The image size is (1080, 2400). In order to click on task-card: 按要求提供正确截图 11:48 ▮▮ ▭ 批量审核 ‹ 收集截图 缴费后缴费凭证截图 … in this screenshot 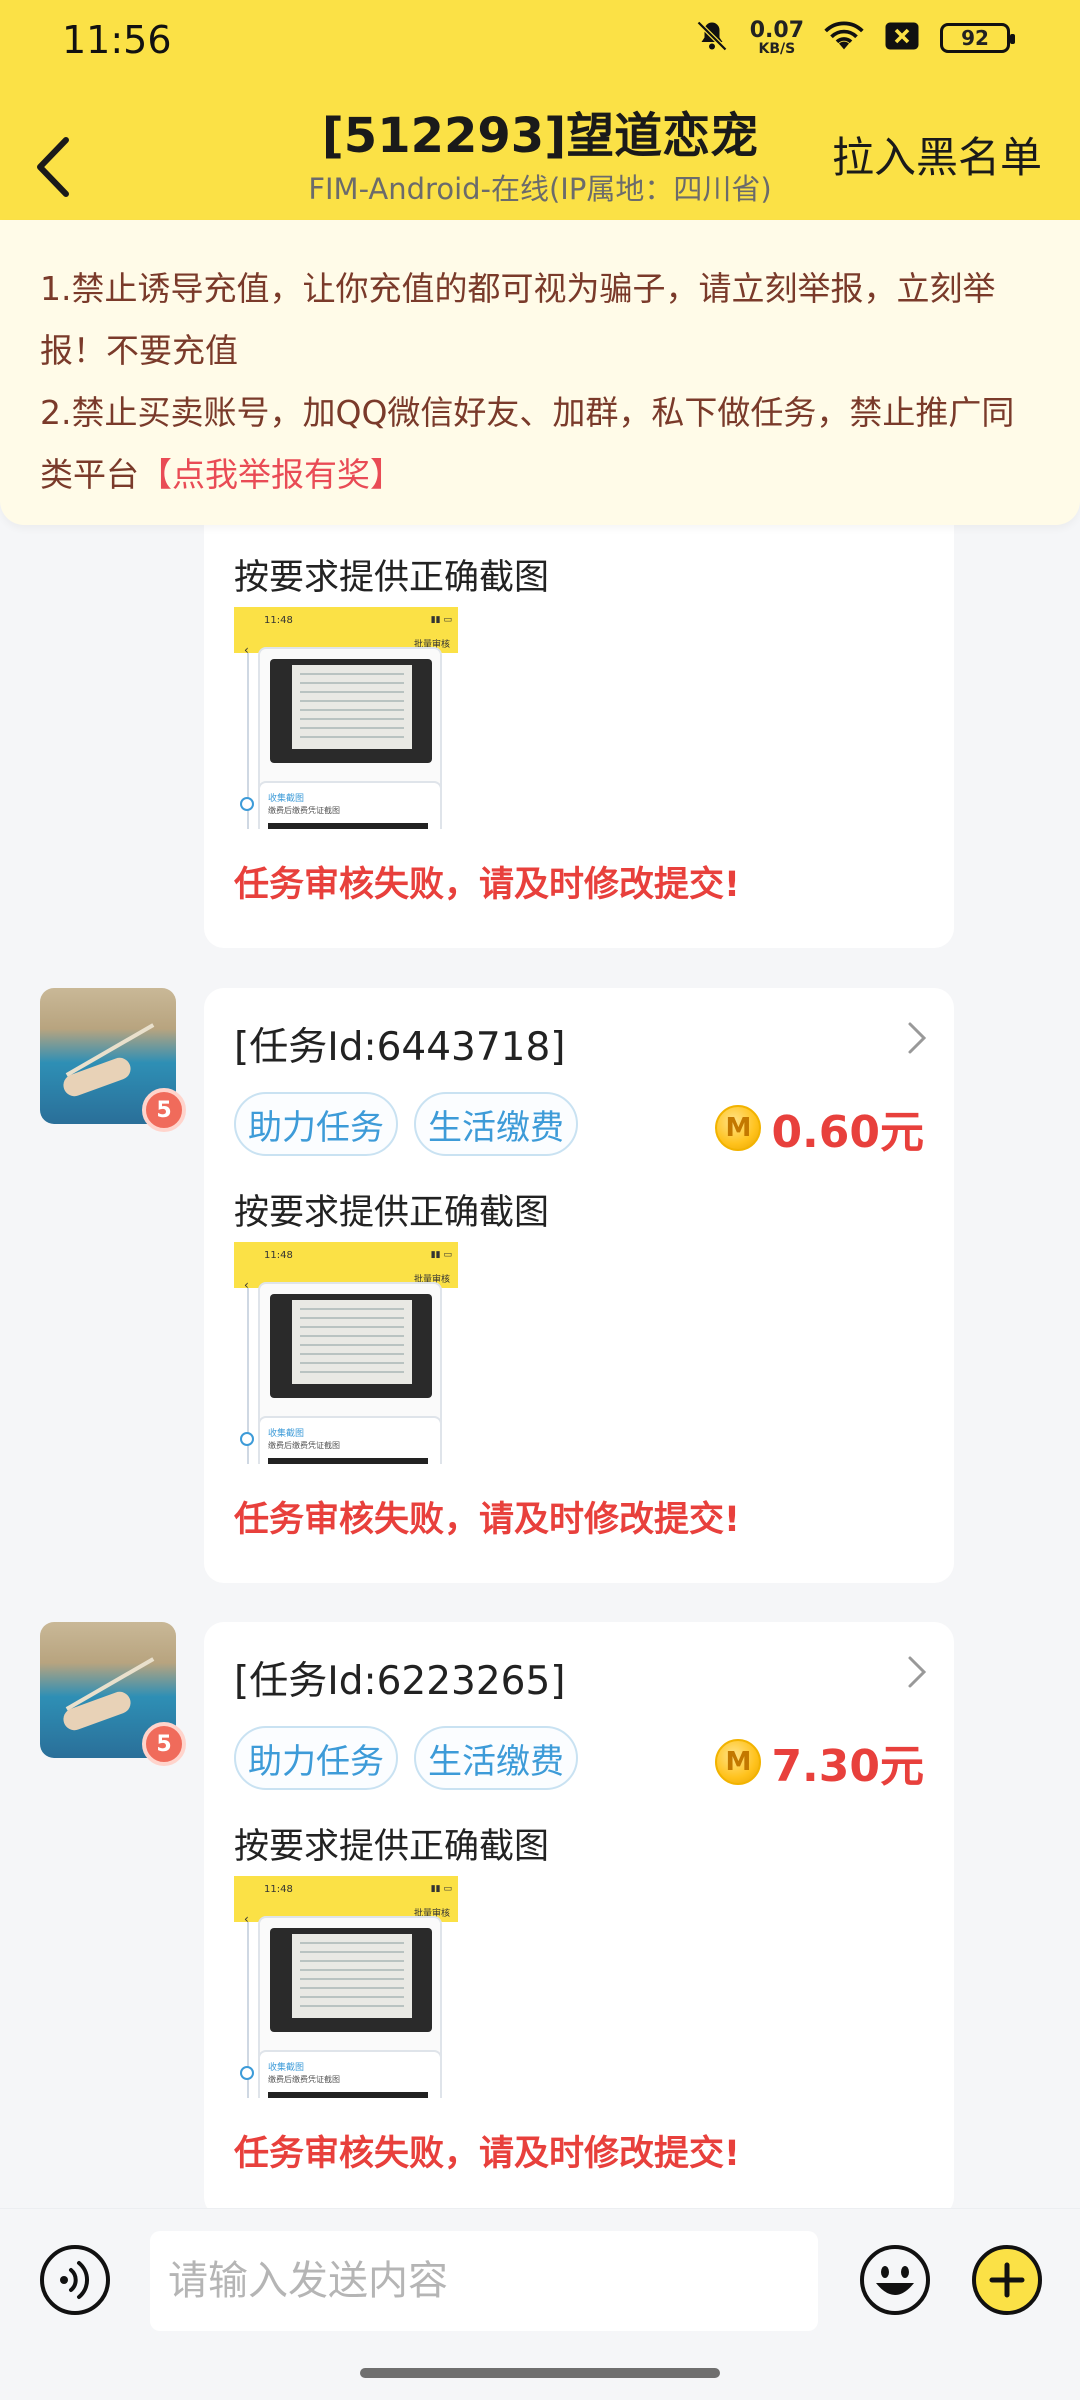, I will do `click(579, 736)`.